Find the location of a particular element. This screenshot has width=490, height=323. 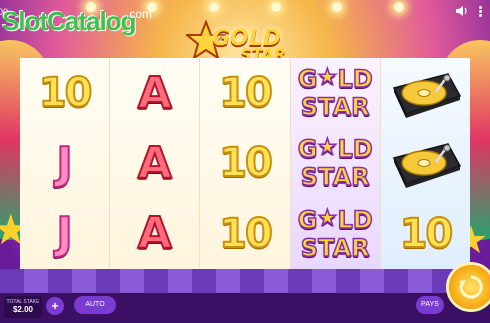

reel-3: 10 10 10 is located at coordinates (244, 163).